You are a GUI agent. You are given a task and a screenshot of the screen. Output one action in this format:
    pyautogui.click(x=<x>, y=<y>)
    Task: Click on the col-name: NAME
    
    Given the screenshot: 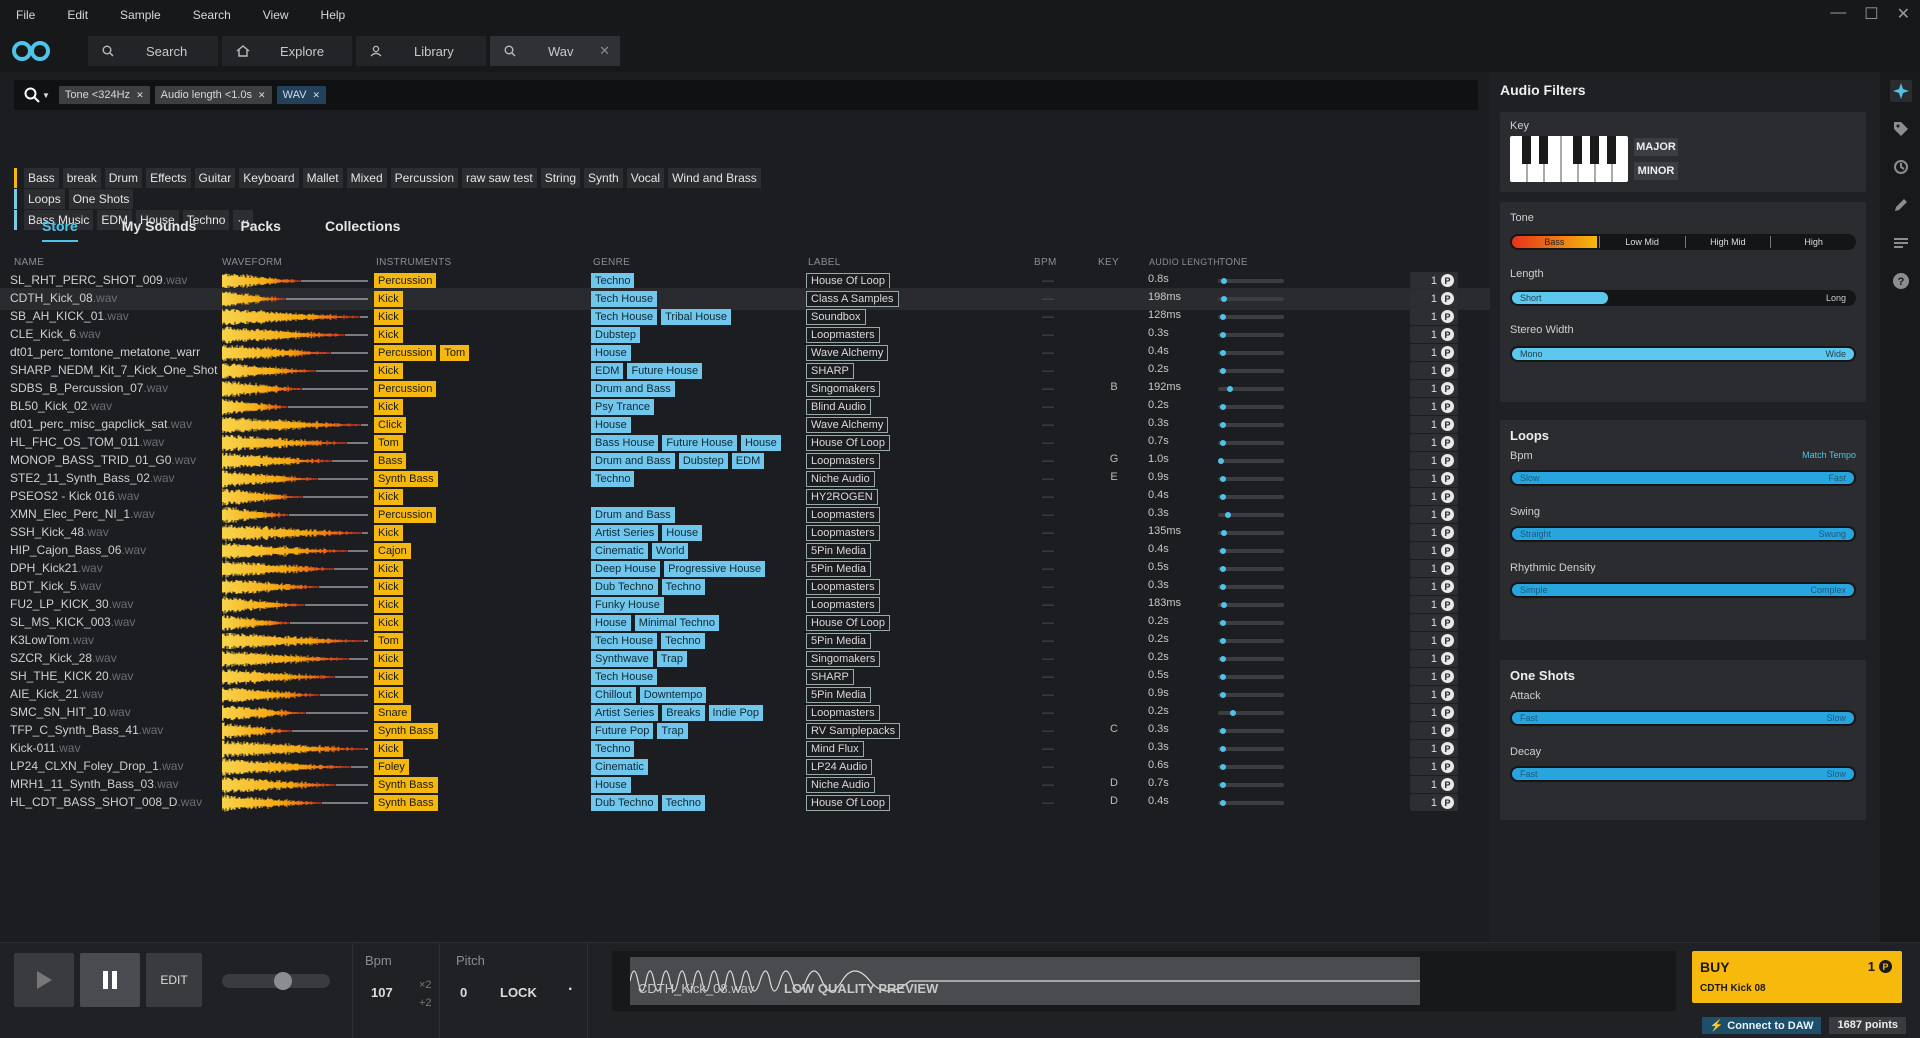 What is the action you would take?
    pyautogui.click(x=29, y=262)
    